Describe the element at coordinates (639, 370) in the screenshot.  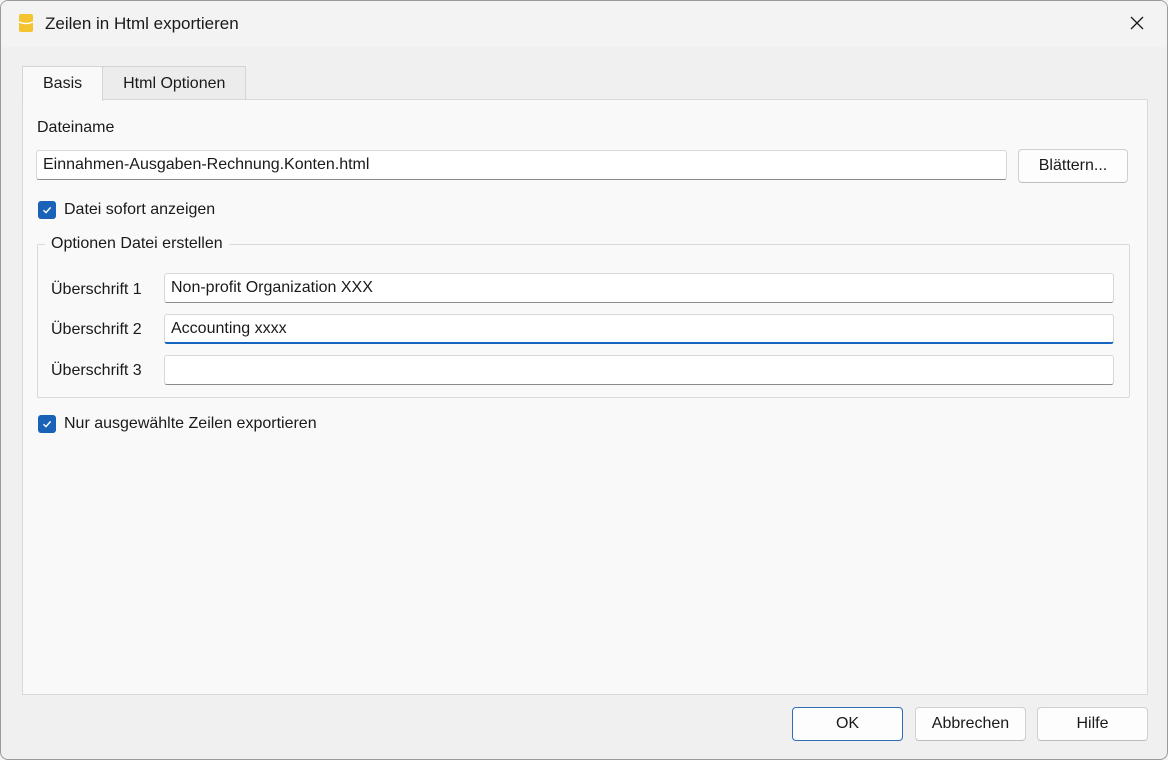
I see `heading-3-input` at that location.